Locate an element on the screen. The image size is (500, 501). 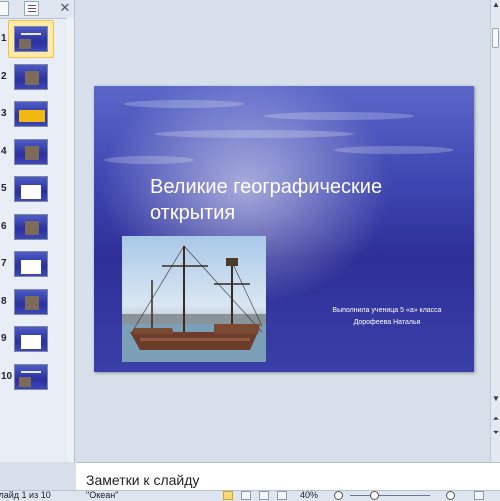
pane-tabs: ✕ is located at coordinates (37, 9).